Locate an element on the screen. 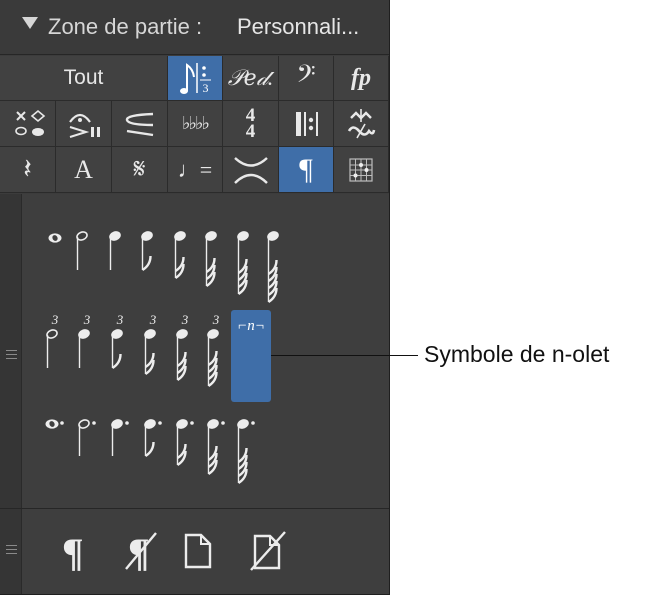  clef-category-button: 𝄢 is located at coordinates (306, 78).